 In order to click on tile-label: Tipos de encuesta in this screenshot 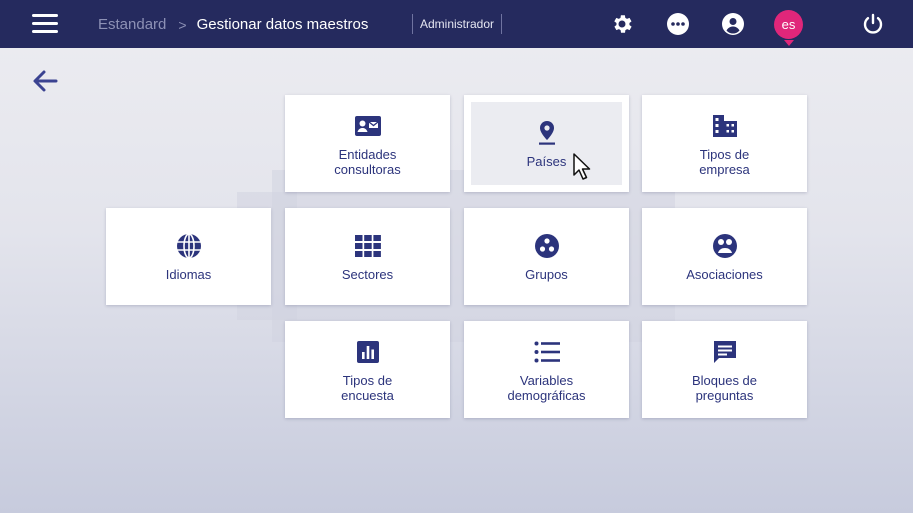, I will do `click(367, 387)`.